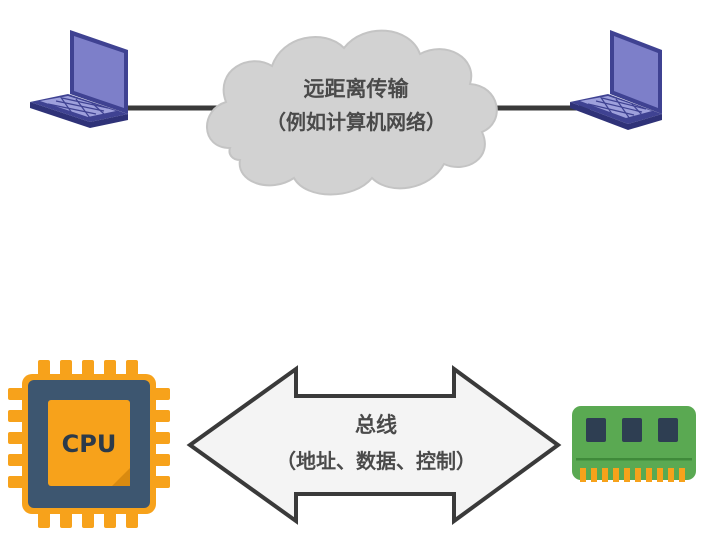  I want to click on bus-title: 总线, so click(376, 425).